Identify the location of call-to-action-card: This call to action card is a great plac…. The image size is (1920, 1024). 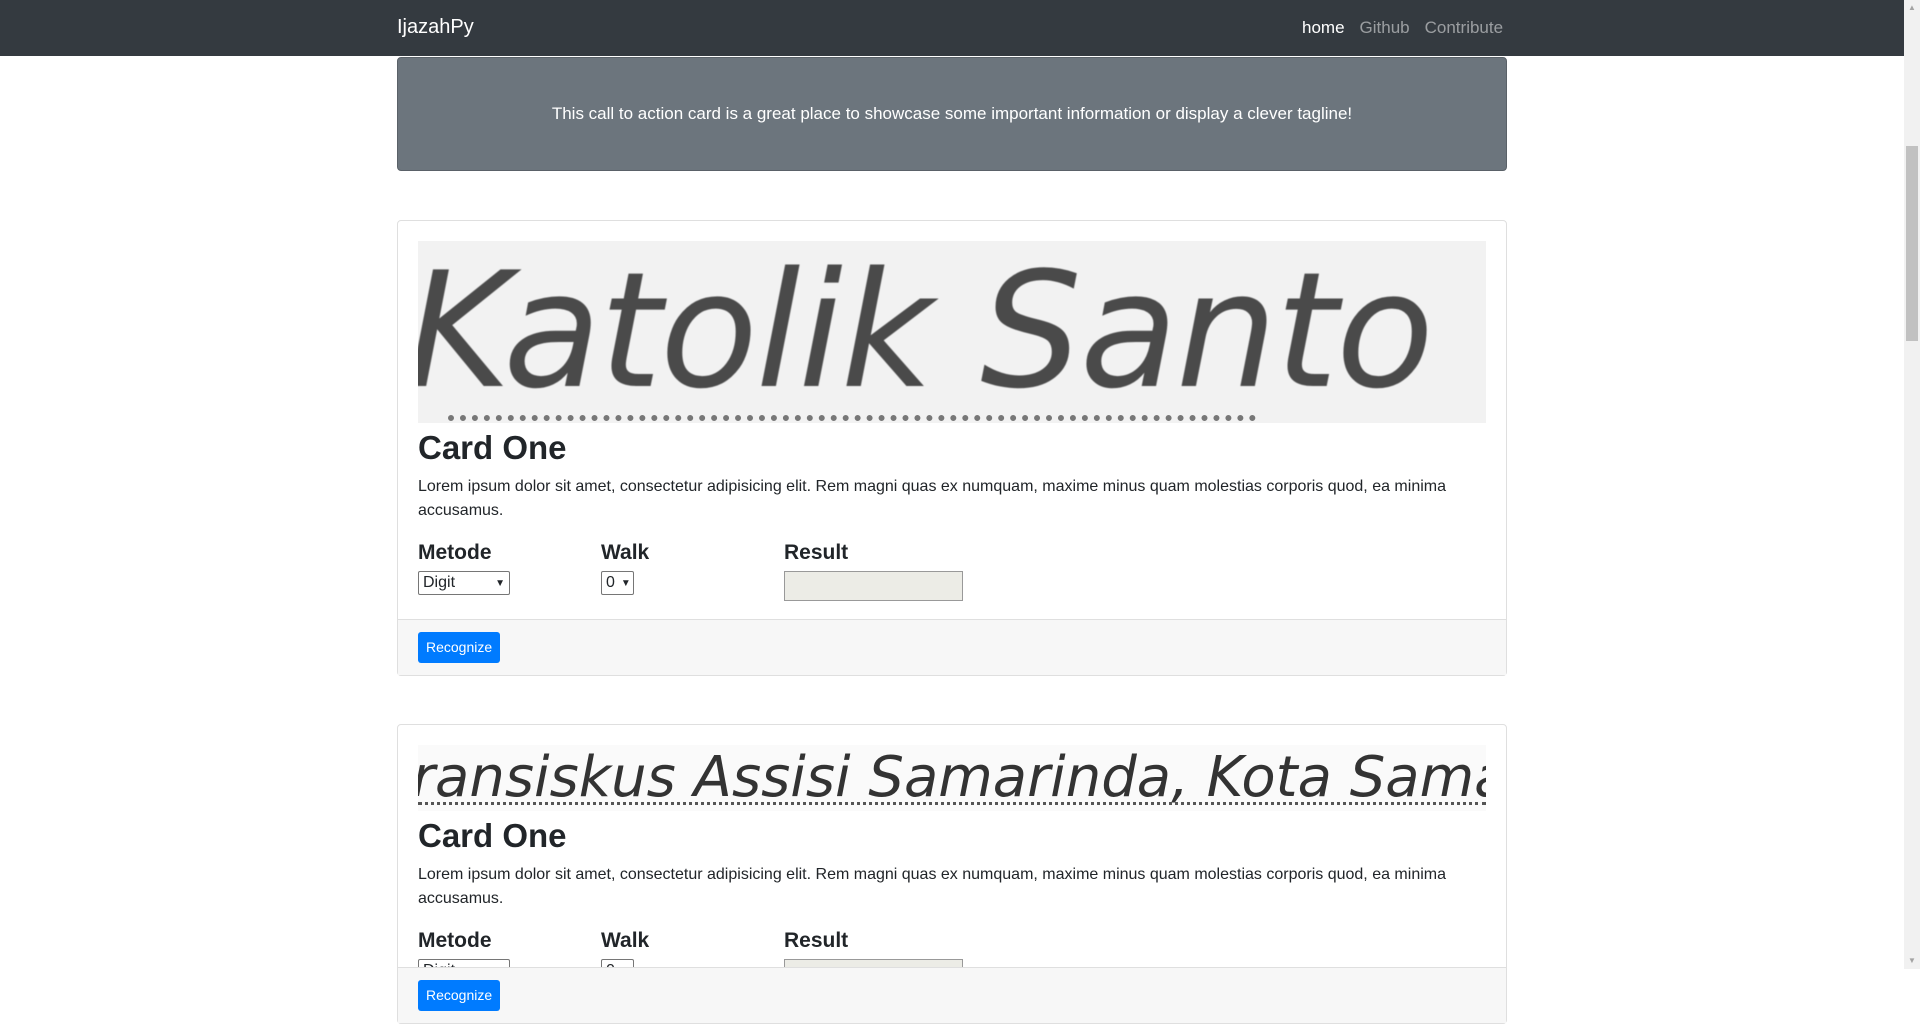
(952, 114).